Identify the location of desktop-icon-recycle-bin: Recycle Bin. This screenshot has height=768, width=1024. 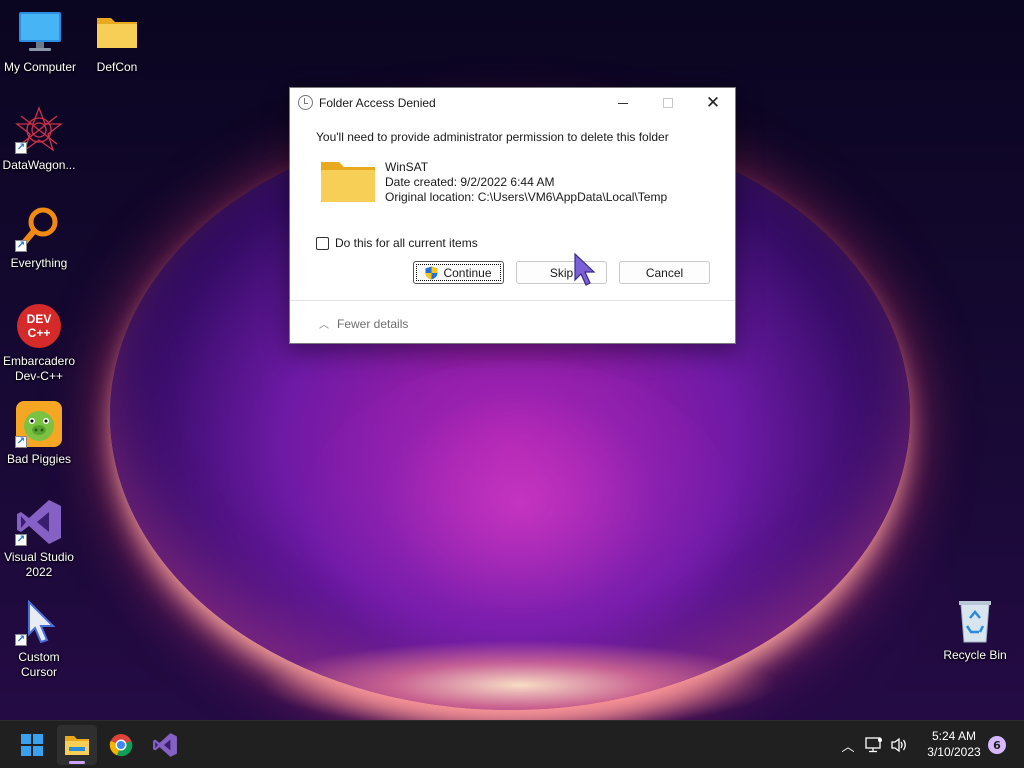
(975, 629).